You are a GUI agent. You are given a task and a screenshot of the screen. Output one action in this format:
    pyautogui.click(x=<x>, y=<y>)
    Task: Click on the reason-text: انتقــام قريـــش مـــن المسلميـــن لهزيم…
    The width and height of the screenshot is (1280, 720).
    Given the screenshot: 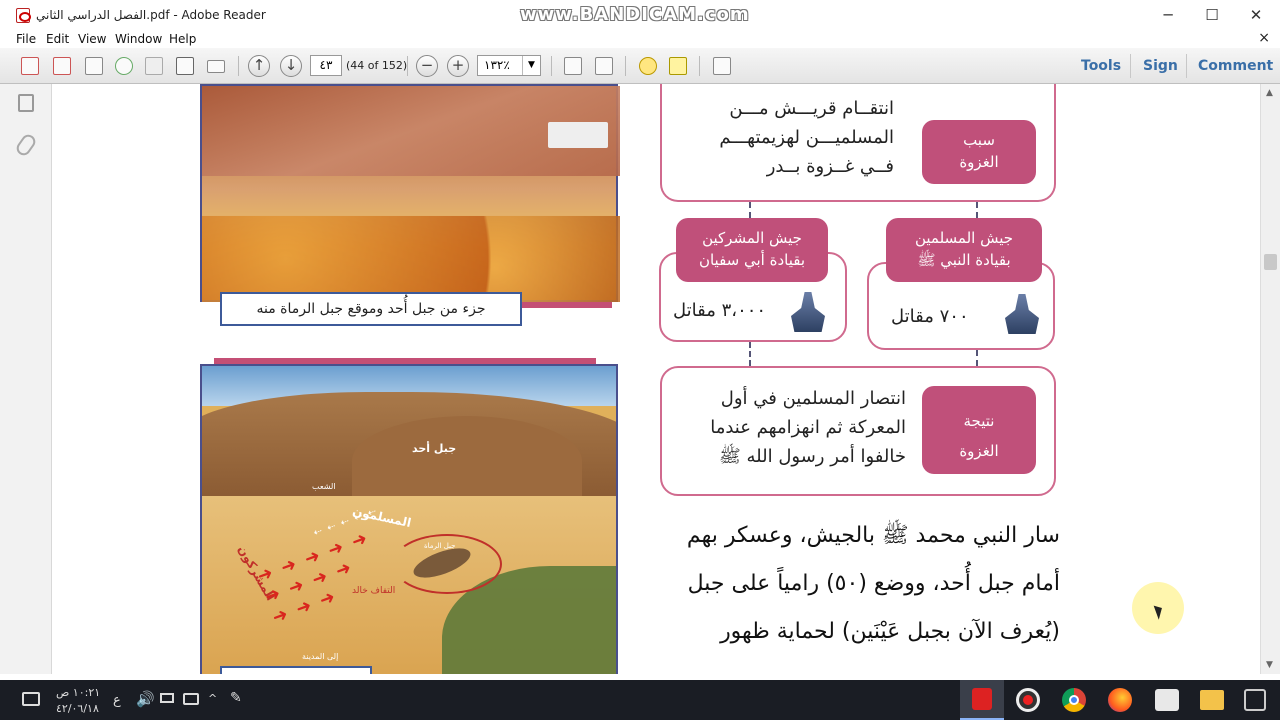 What is the action you would take?
    pyautogui.click(x=789, y=137)
    